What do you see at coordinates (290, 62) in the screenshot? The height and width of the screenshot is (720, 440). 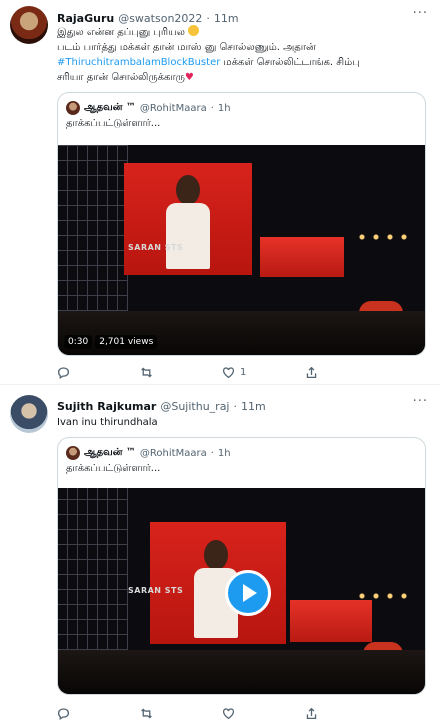 I see `tweet-text-line: மக்கள் சொல்லிட்டாங்க. சிம்பு` at bounding box center [290, 62].